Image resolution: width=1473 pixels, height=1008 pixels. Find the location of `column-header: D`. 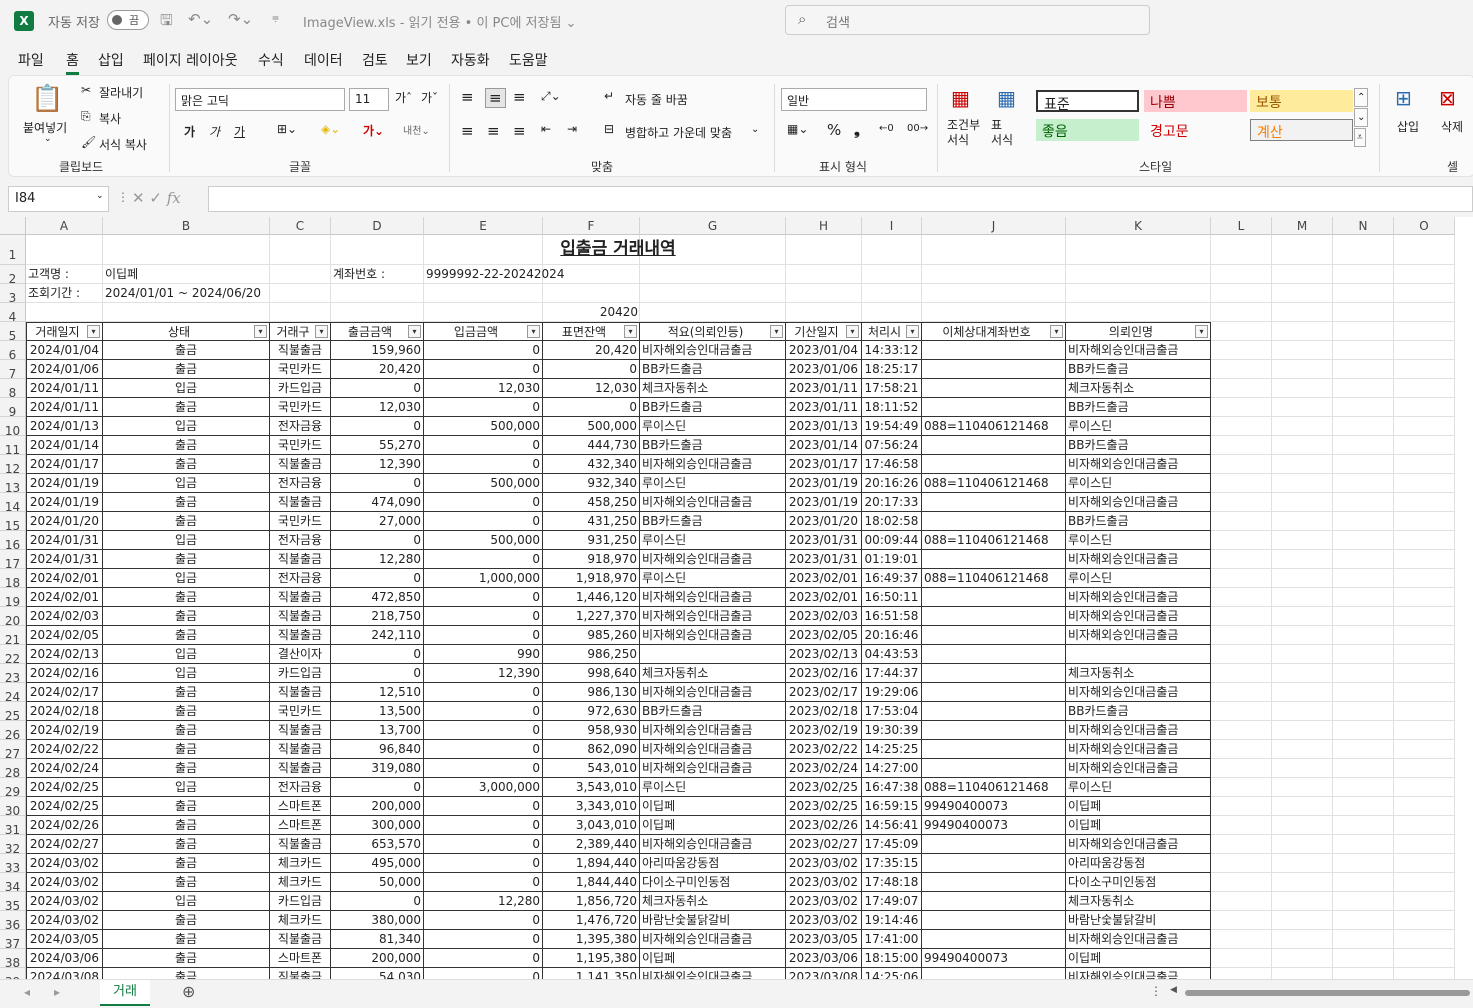

column-header: D is located at coordinates (377, 226).